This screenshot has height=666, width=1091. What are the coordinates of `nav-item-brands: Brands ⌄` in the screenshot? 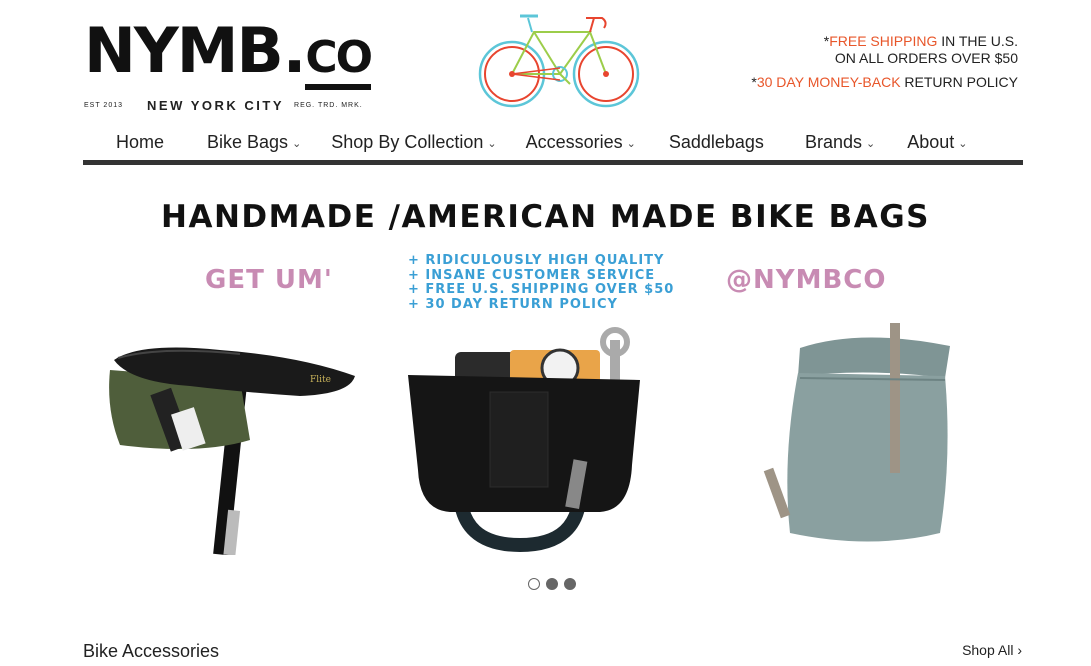 It's located at (840, 142).